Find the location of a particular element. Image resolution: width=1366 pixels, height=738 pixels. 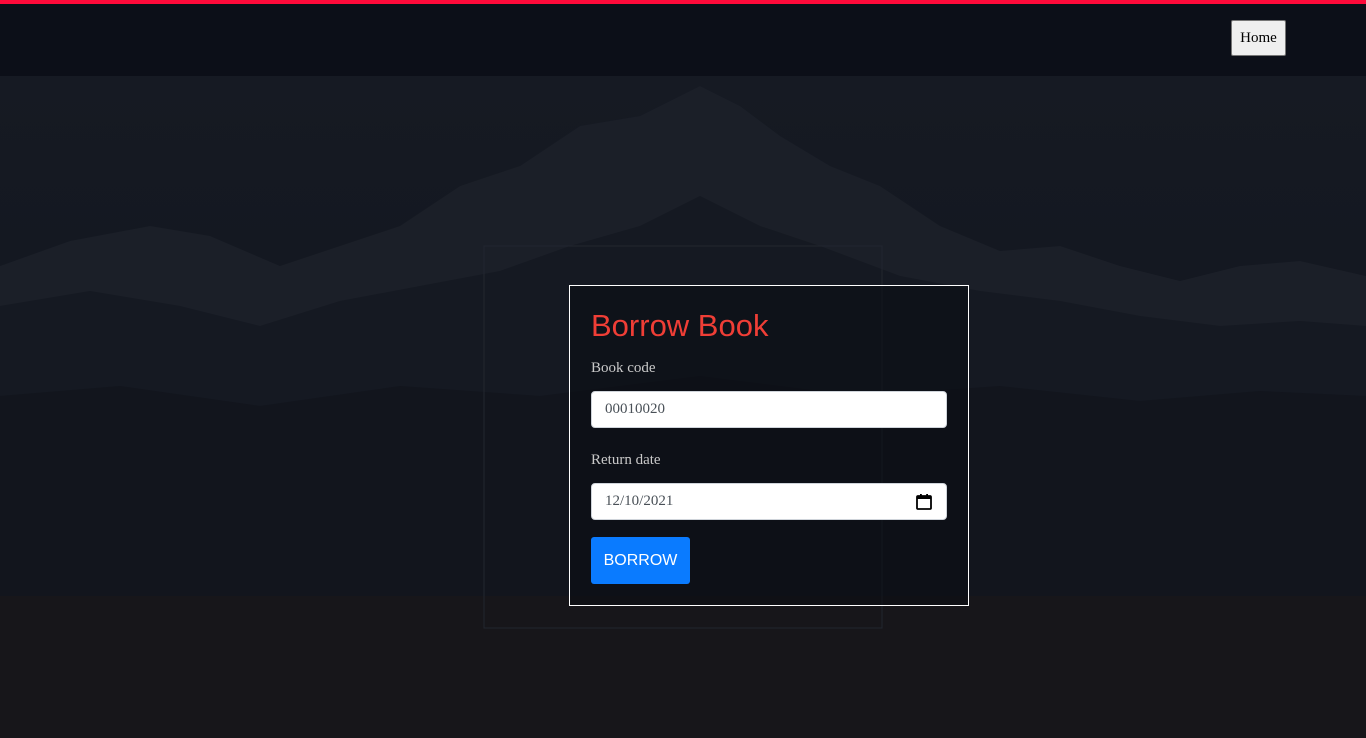

book-code-input is located at coordinates (769, 409).